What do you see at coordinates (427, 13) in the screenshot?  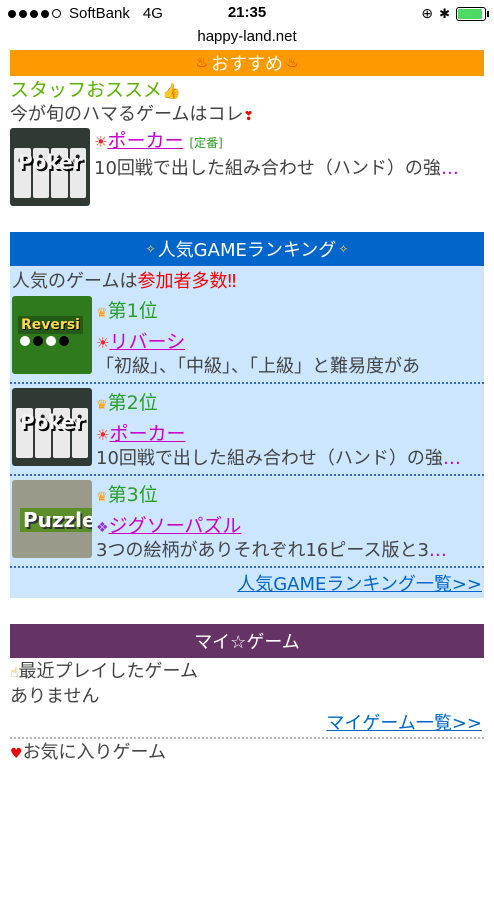 I see `orientation-lock-icon: ⊕` at bounding box center [427, 13].